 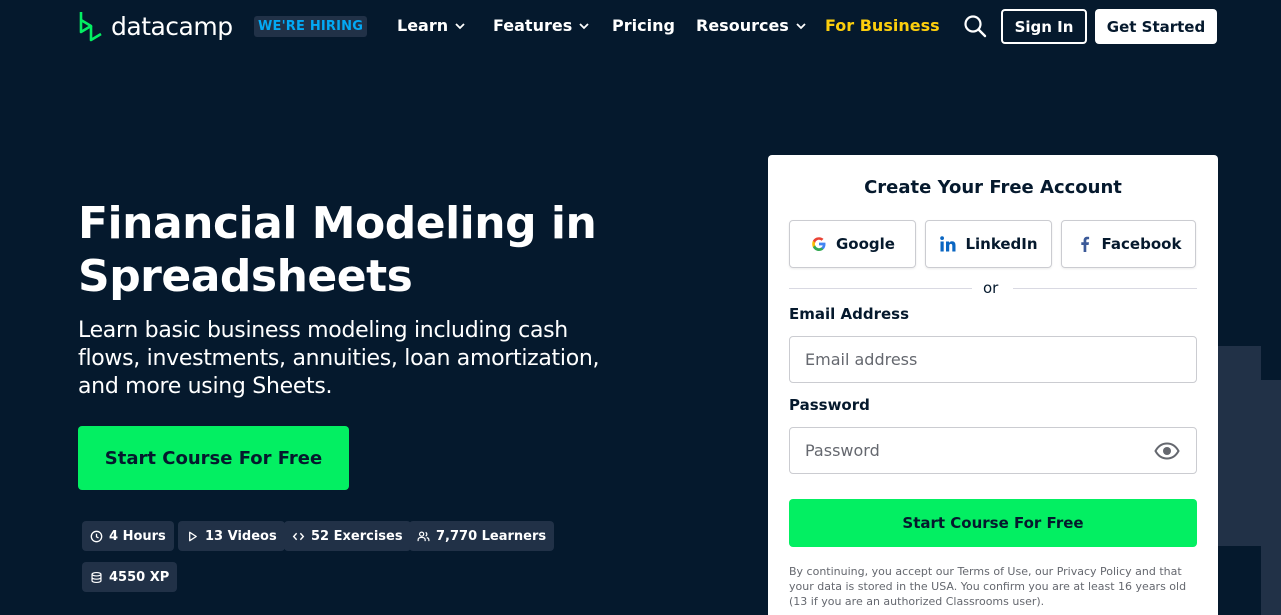 I want to click on password-field: Password, so click(x=993, y=450).